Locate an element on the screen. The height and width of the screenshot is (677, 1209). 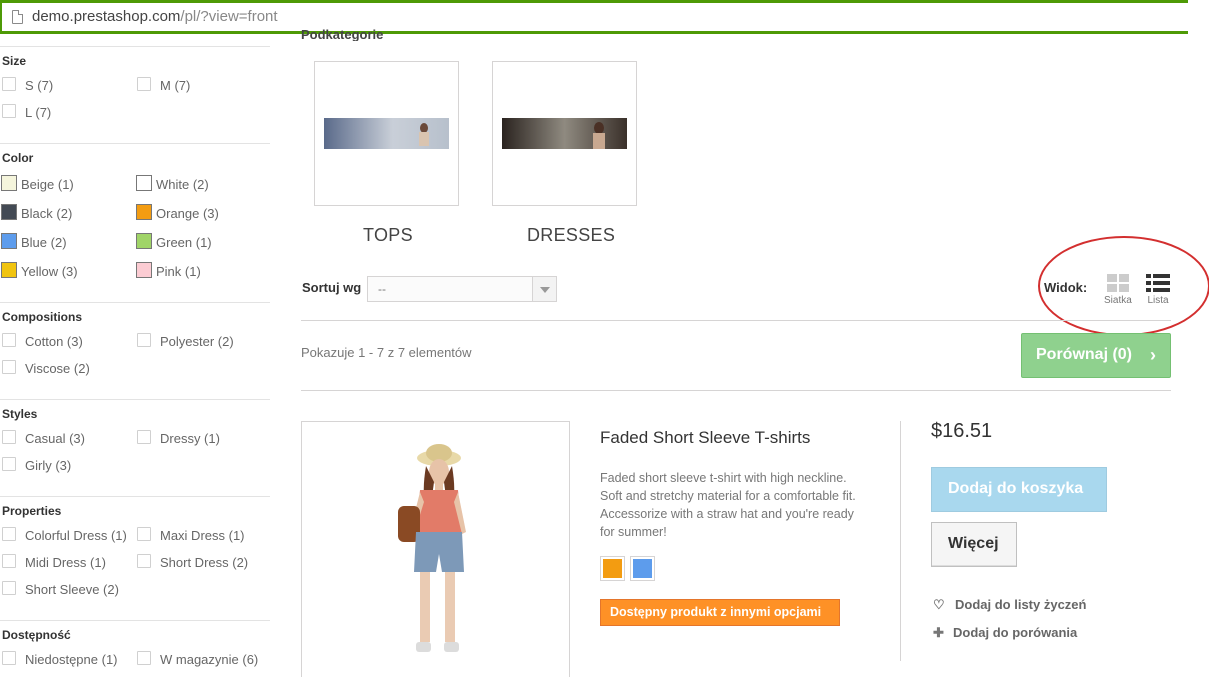
product-title-link: Faded Short Sleeve T-shirts is located at coordinates (705, 438).